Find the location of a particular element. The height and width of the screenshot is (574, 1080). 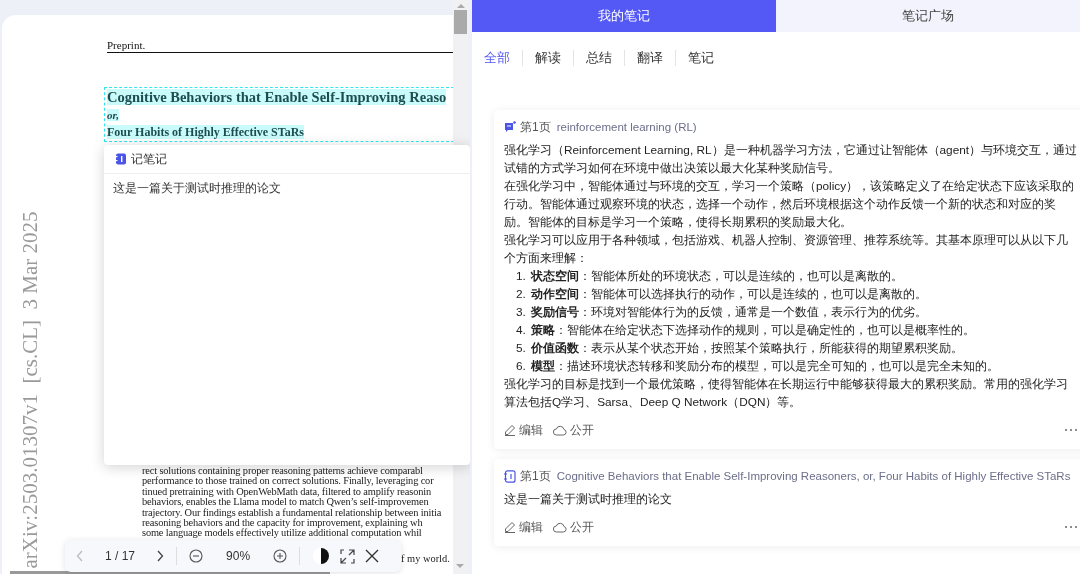

page-header: Preprint. is located at coordinates (280, 46).